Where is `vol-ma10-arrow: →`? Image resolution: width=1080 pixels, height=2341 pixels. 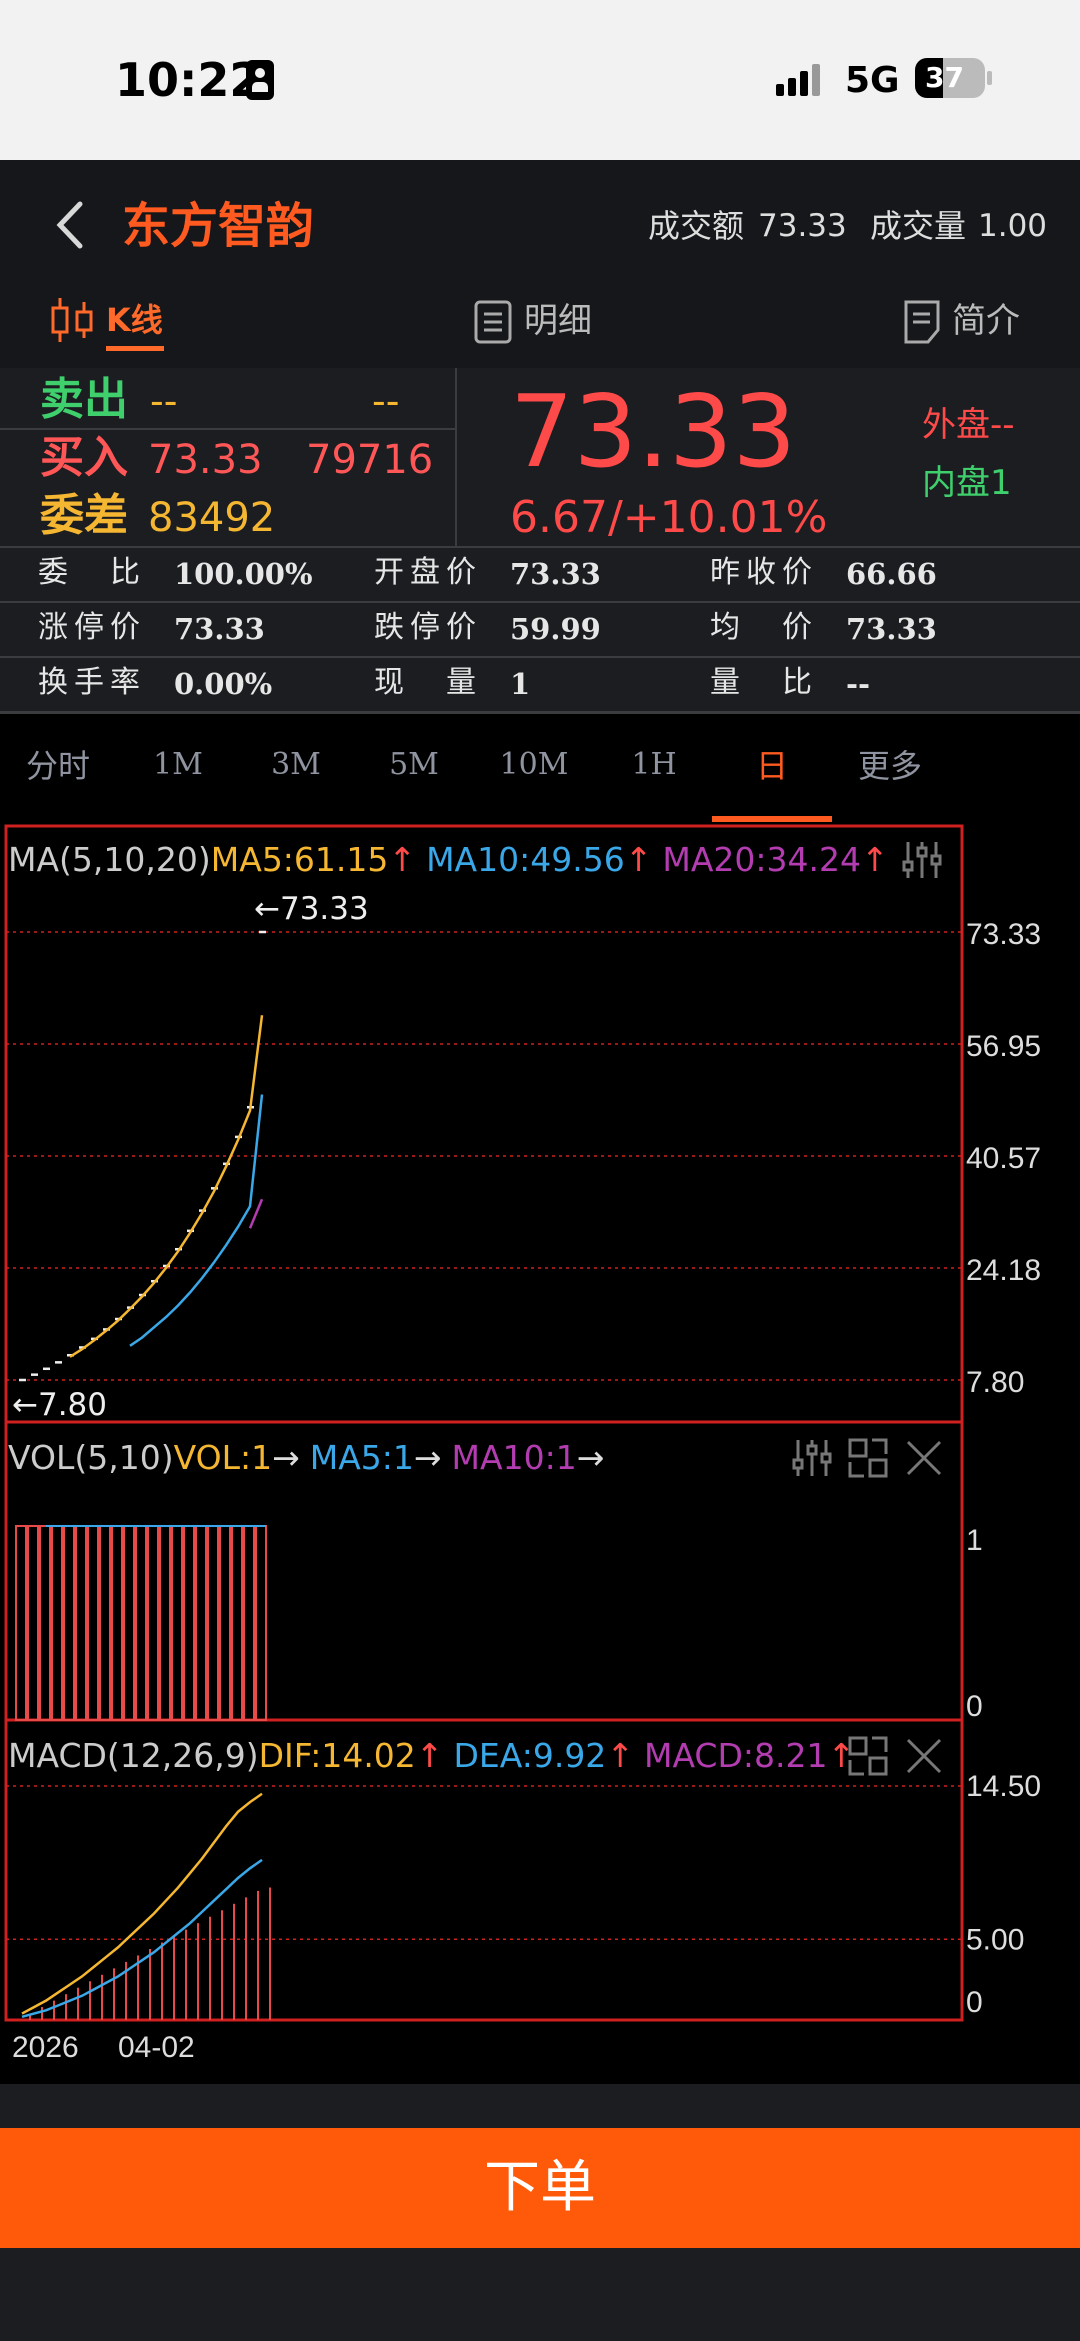 vol-ma10-arrow: → is located at coordinates (590, 1457).